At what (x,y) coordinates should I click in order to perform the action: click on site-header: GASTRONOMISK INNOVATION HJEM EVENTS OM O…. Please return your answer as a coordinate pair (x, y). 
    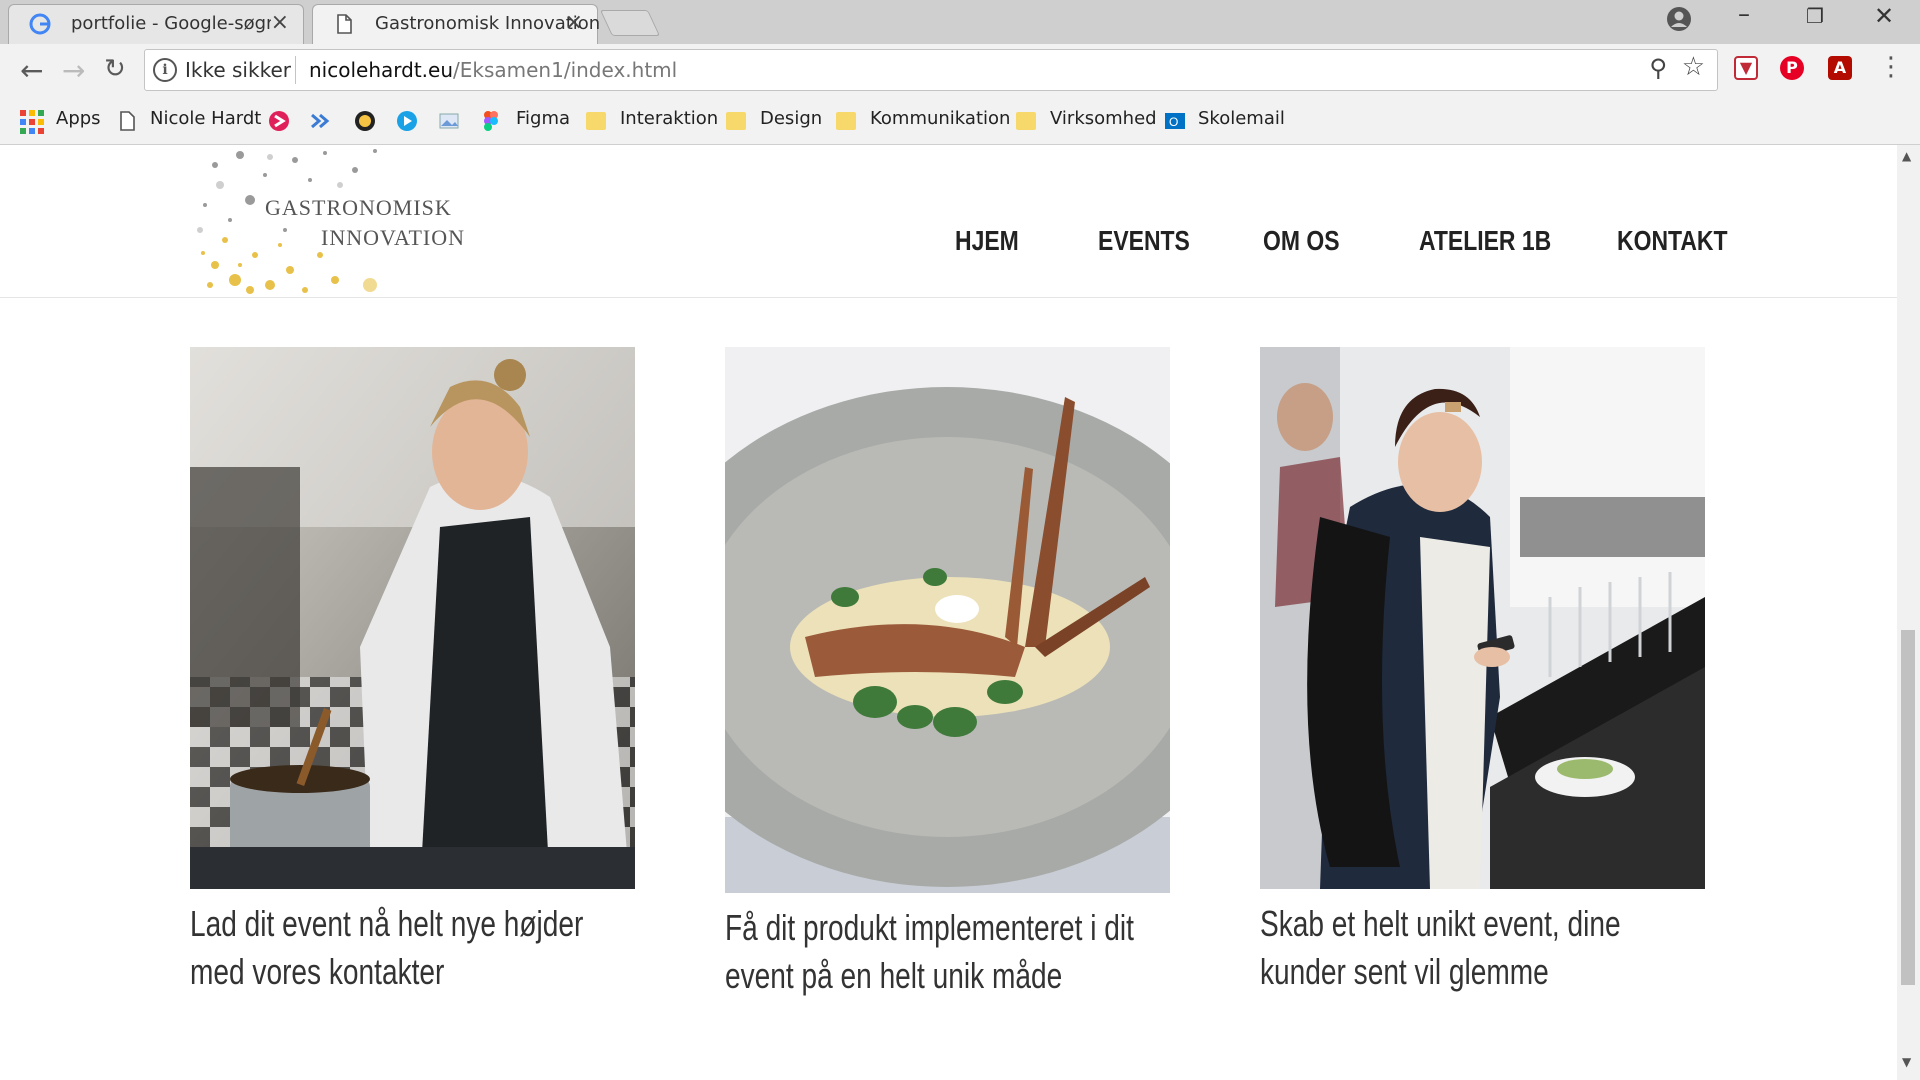
    Looking at the image, I should click on (948, 221).